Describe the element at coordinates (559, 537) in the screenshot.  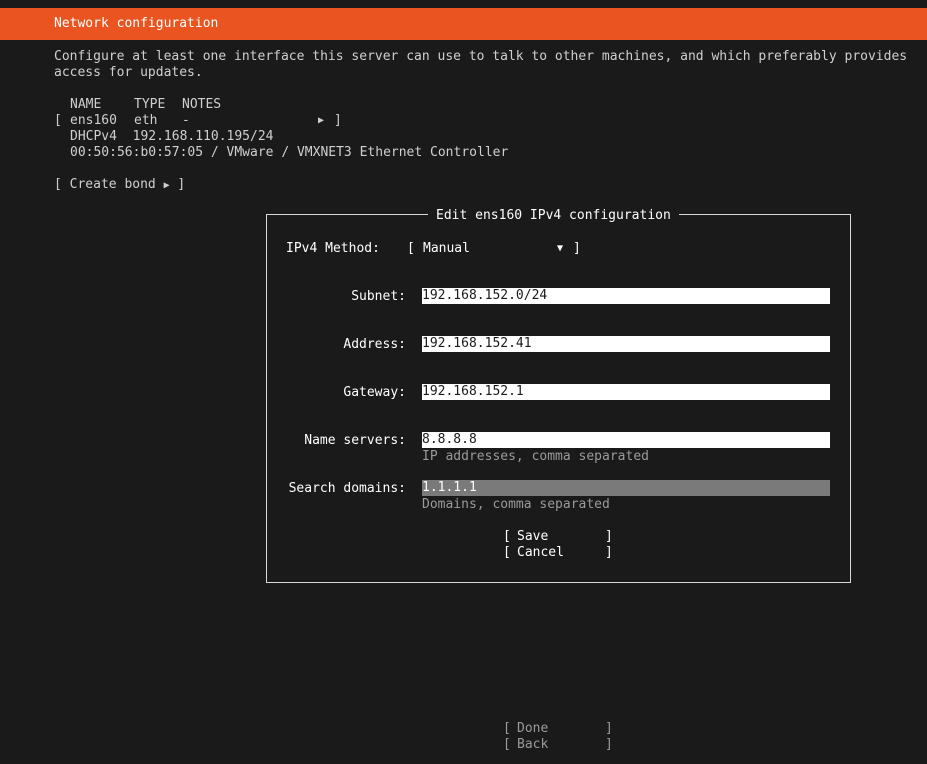
I see `save-button: [ Save ]` at that location.